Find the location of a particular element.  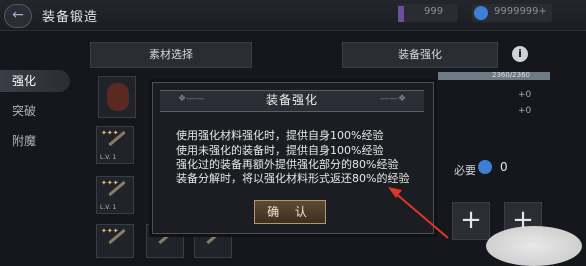

watermark-logo is located at coordinates (534, 246).